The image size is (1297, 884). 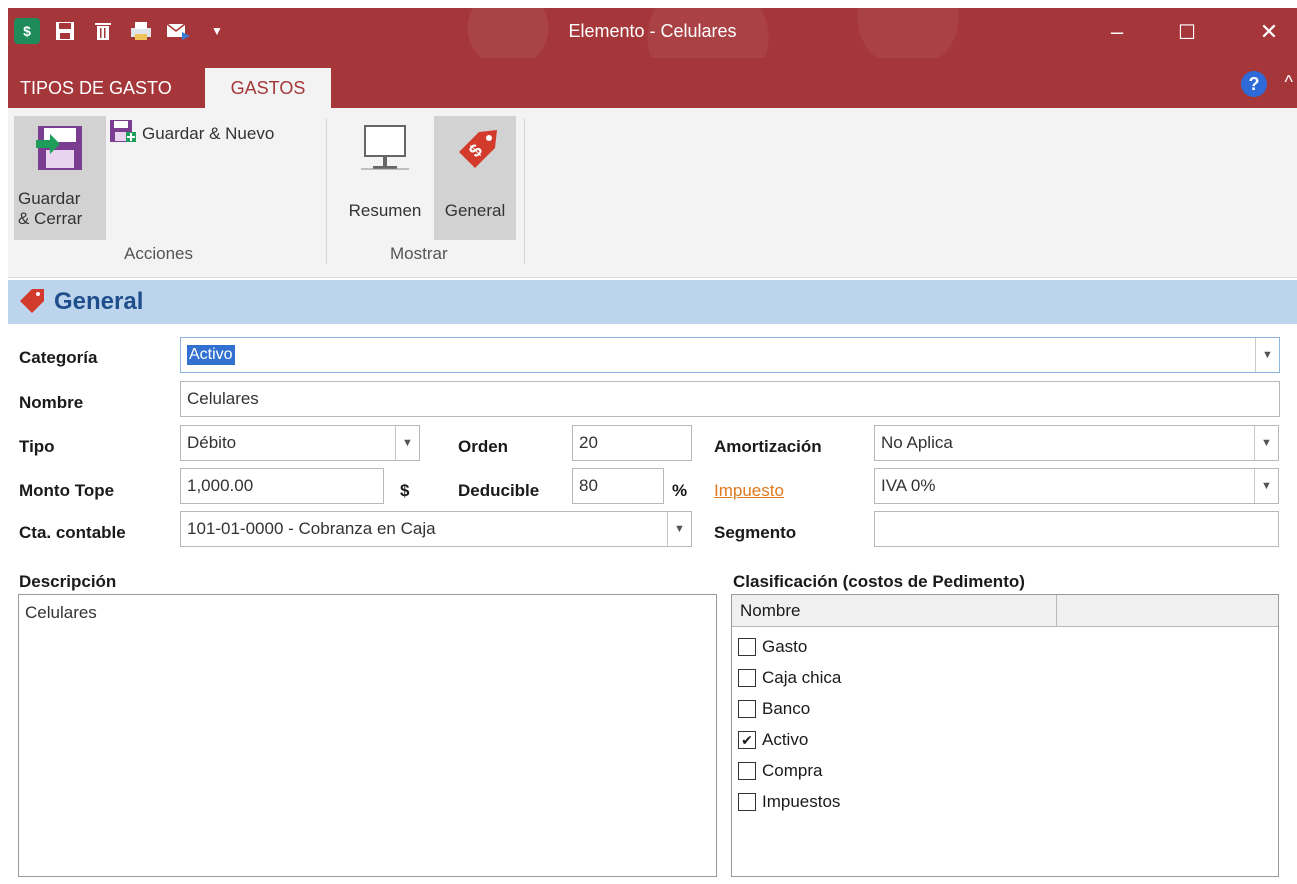 What do you see at coordinates (1005, 646) in the screenshot?
I see `list-item: Gasto` at bounding box center [1005, 646].